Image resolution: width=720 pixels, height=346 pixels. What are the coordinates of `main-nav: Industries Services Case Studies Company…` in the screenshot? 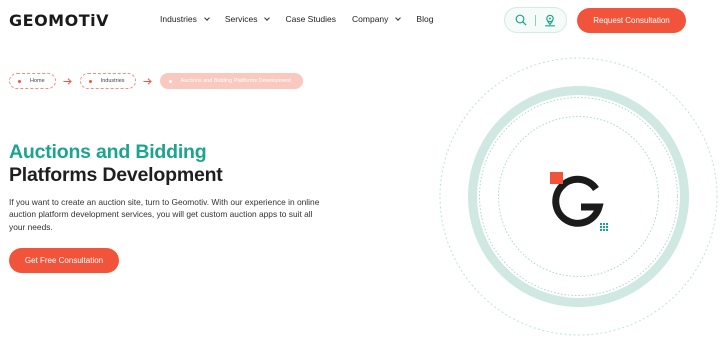 It's located at (304, 19).